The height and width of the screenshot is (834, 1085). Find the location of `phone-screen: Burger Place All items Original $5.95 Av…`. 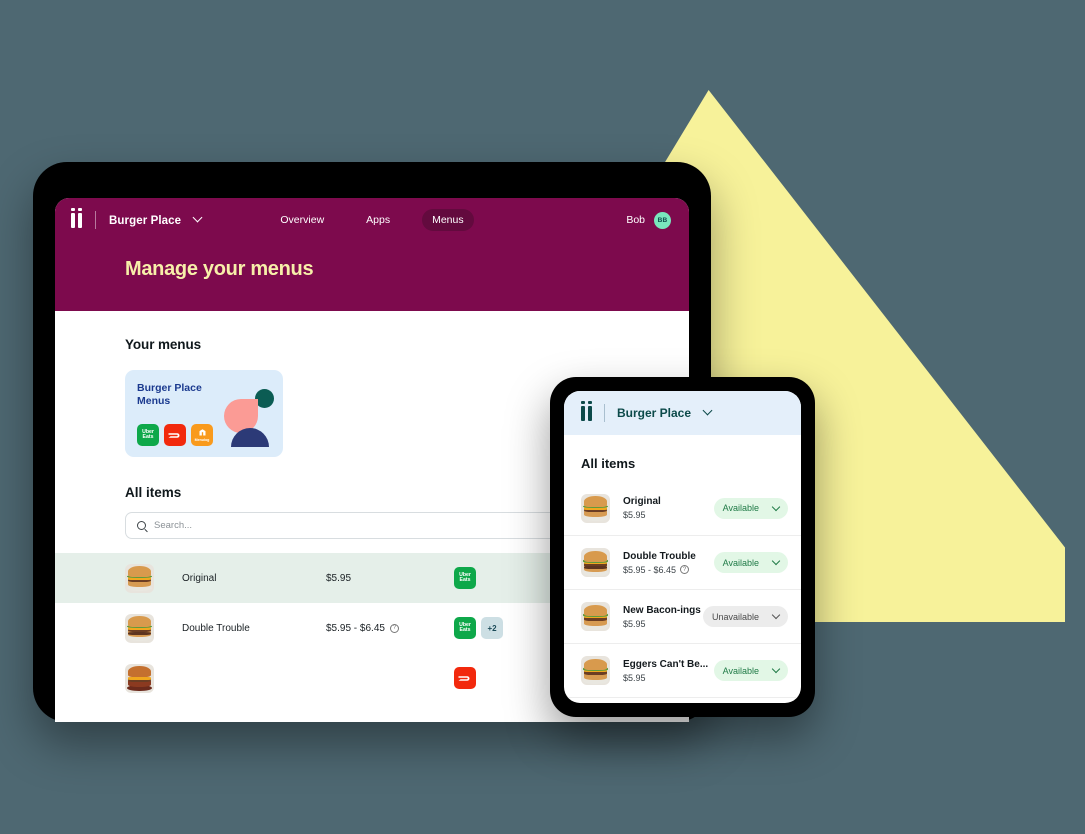

phone-screen: Burger Place All items Original $5.95 Av… is located at coordinates (682, 547).